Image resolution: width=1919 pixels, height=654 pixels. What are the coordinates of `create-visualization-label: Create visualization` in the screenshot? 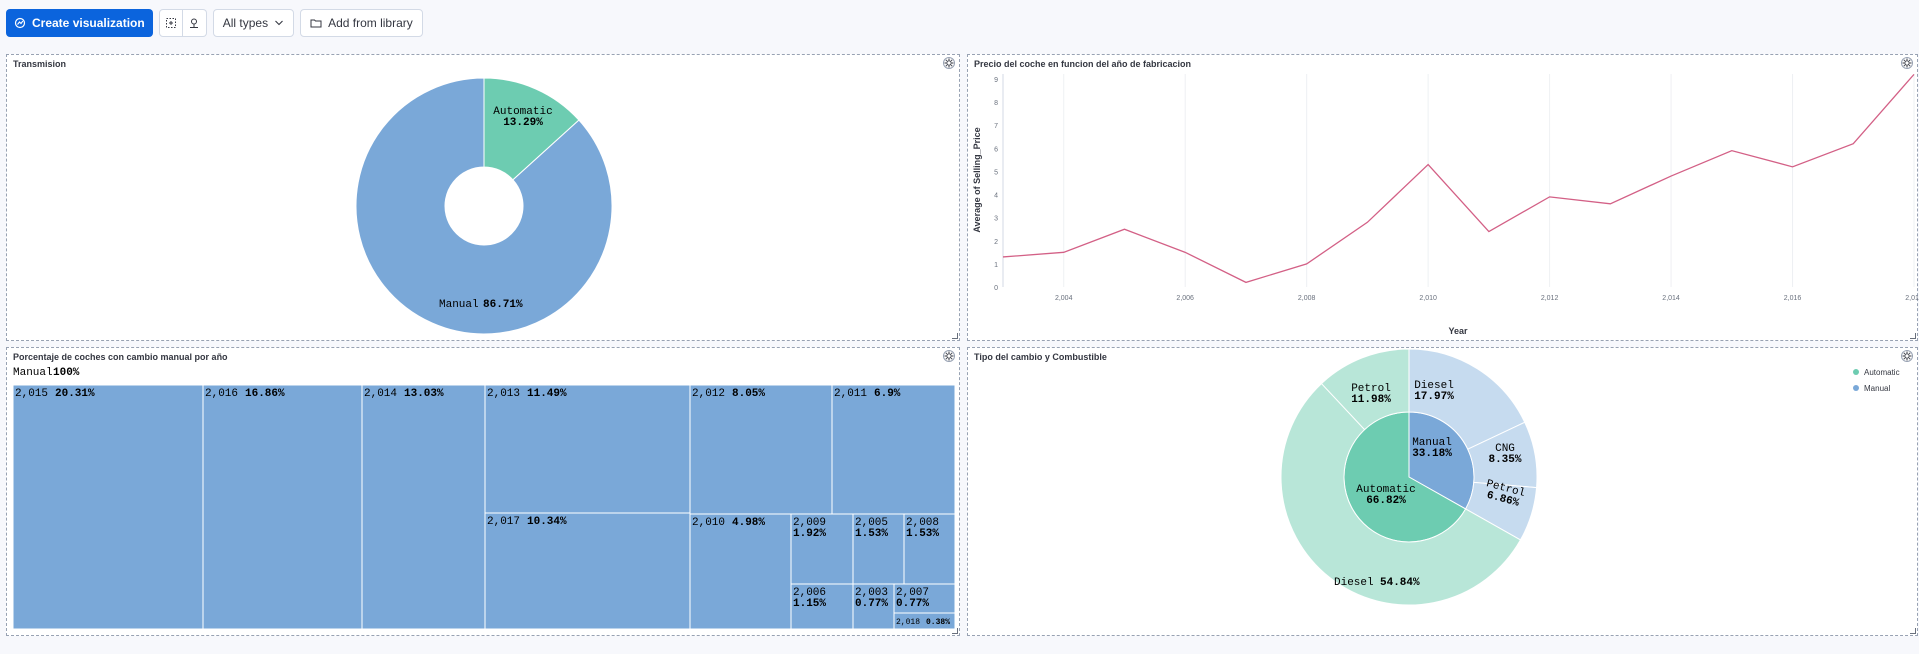 It's located at (88, 23).